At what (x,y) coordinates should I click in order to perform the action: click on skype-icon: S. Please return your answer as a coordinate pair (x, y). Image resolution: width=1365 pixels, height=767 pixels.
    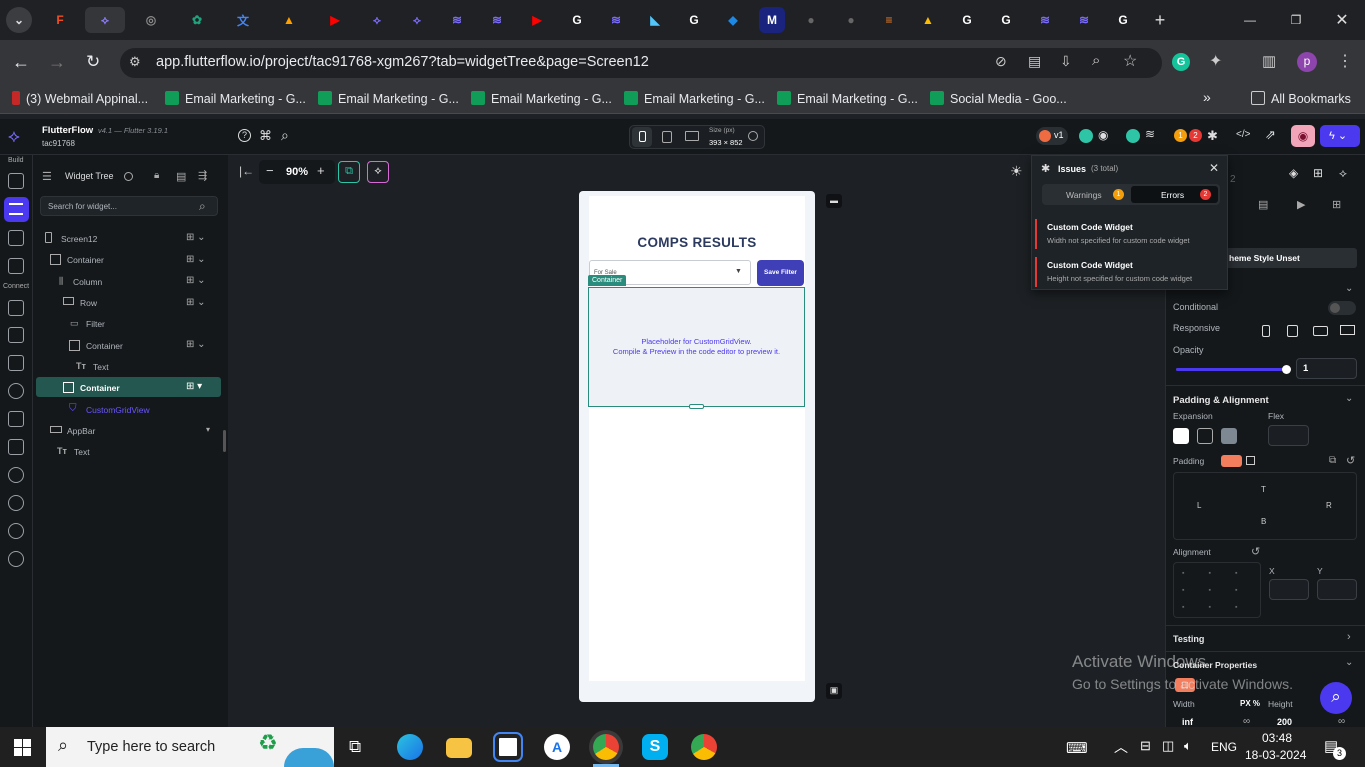
    Looking at the image, I should click on (655, 747).